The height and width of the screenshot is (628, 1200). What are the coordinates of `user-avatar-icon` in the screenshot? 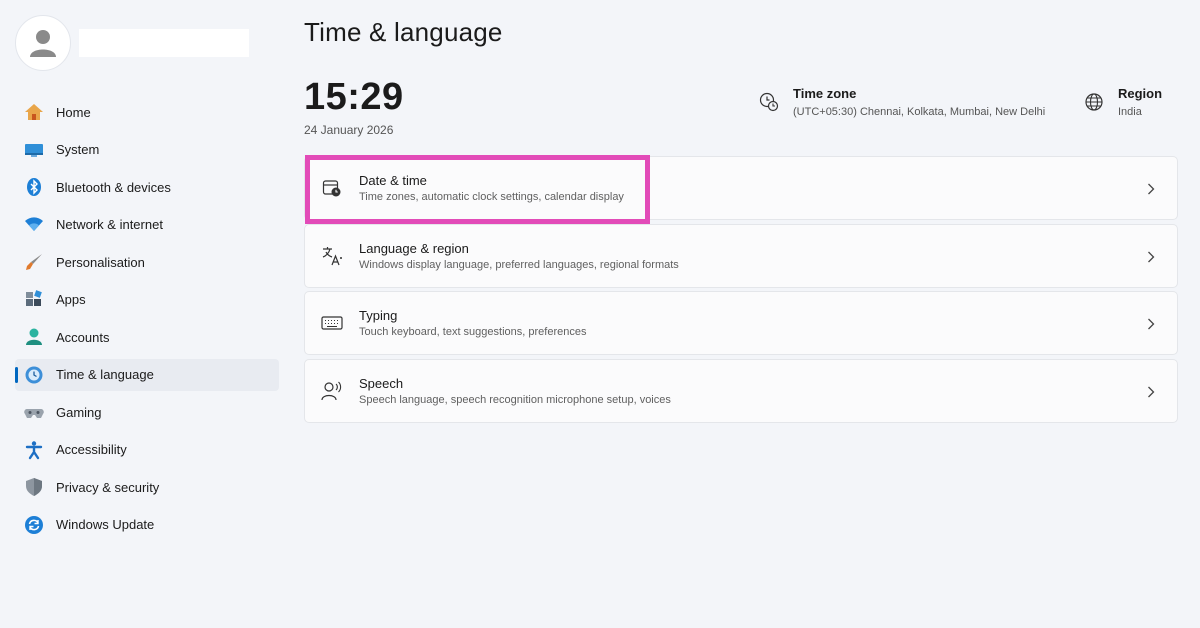 It's located at (43, 43).